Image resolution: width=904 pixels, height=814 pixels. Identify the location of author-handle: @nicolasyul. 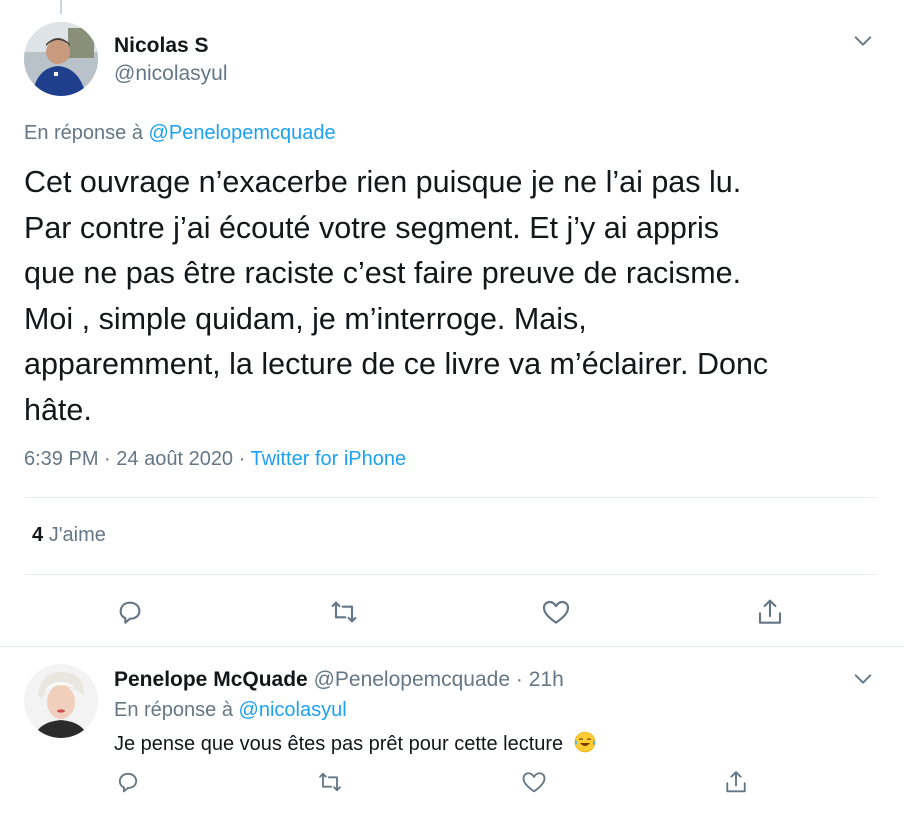
(171, 74).